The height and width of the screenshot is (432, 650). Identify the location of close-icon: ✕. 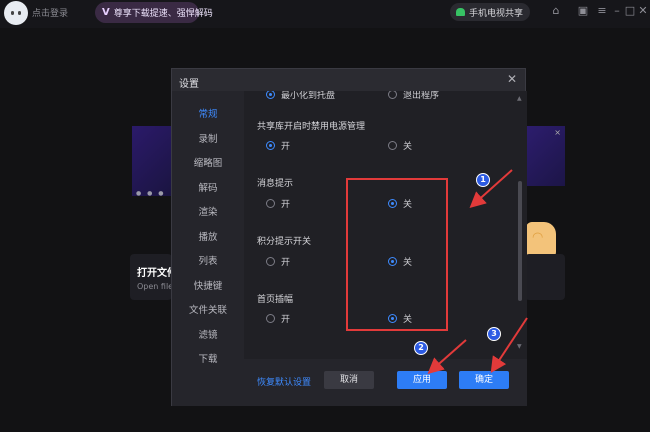
(643, 11).